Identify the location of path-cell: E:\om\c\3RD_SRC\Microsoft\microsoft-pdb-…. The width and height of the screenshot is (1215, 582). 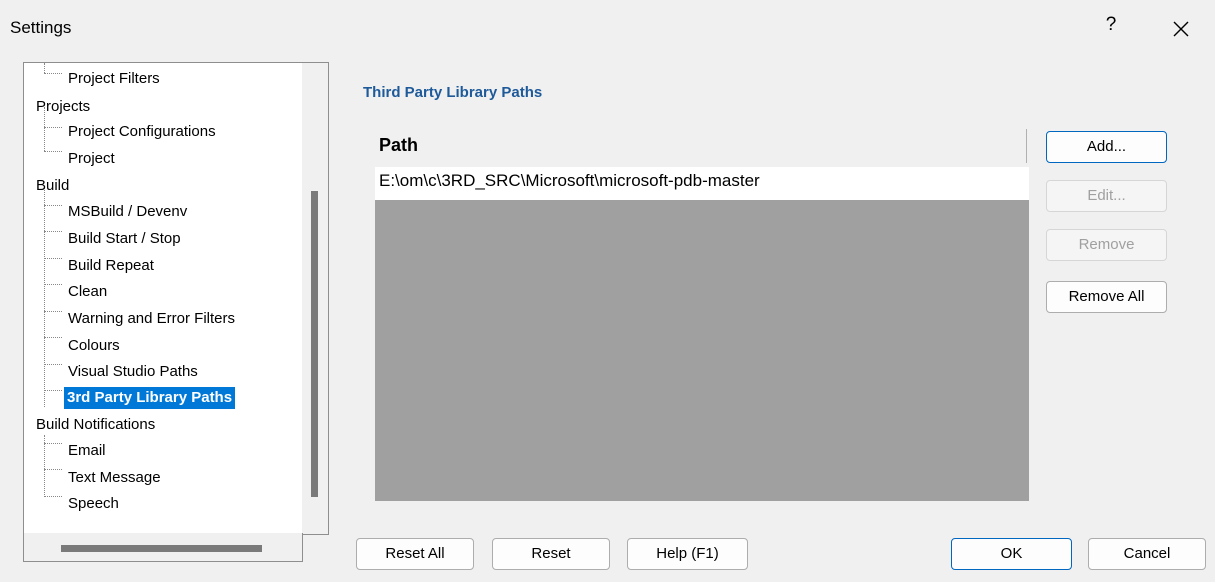
(569, 180).